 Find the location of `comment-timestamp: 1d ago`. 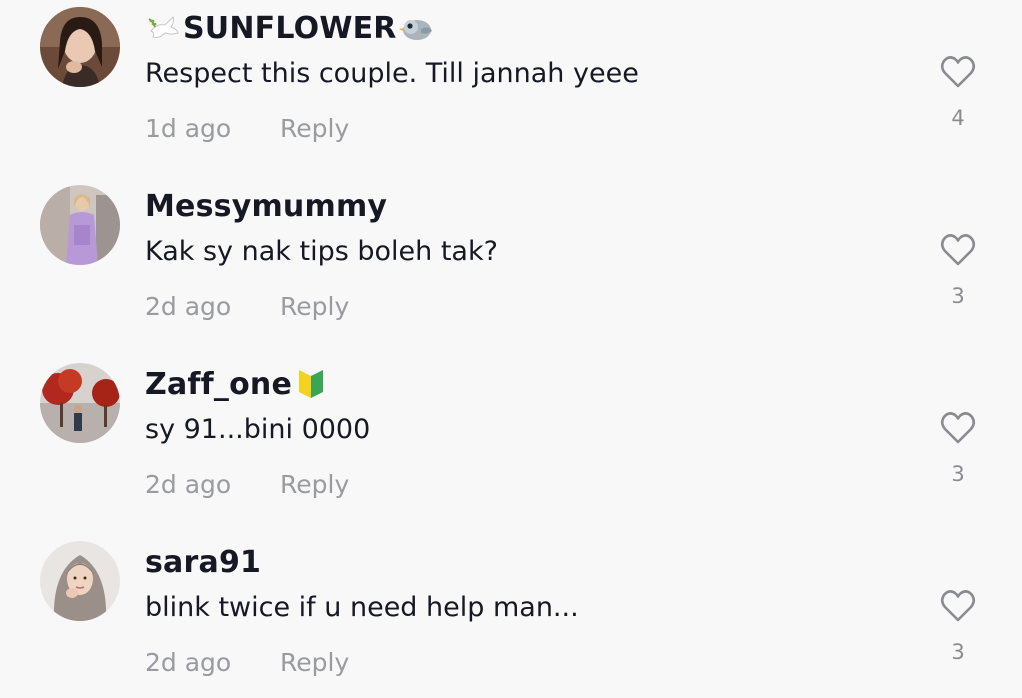

comment-timestamp: 1d ago is located at coordinates (188, 128).